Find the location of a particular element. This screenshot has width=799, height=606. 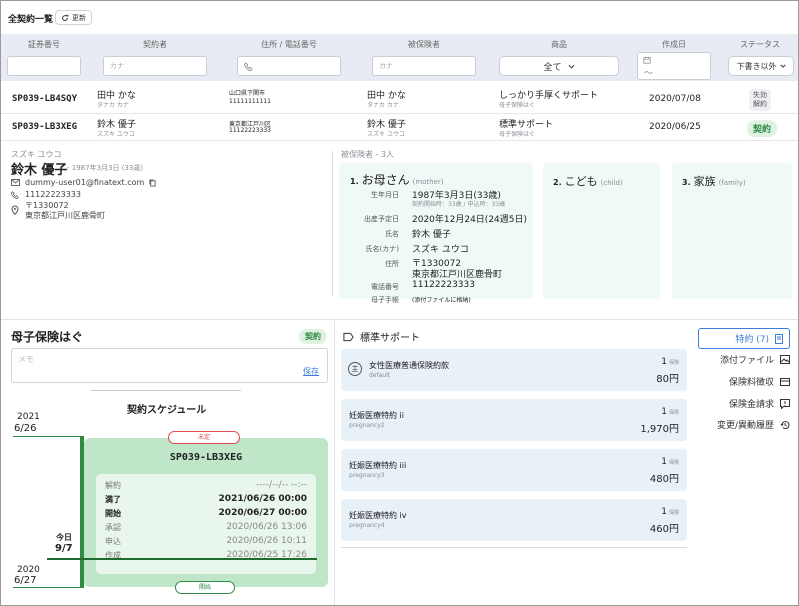

image-icon is located at coordinates (785, 359).